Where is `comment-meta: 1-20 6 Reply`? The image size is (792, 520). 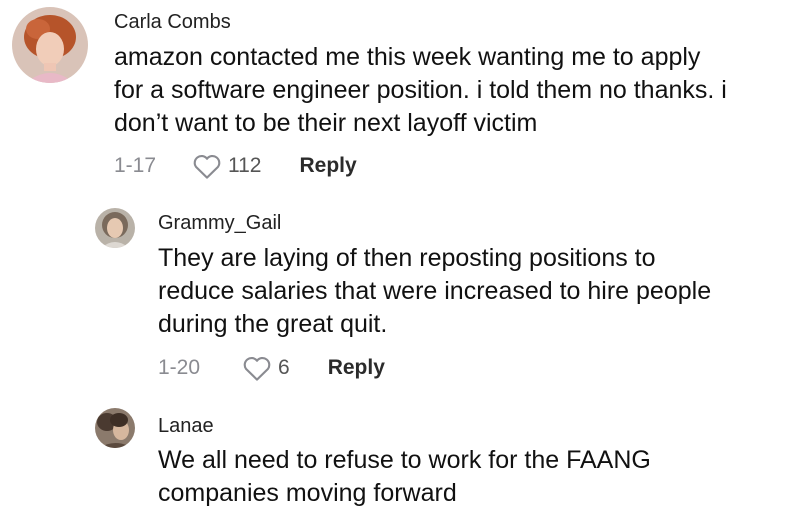
comment-meta: 1-20 6 Reply is located at coordinates (271, 368).